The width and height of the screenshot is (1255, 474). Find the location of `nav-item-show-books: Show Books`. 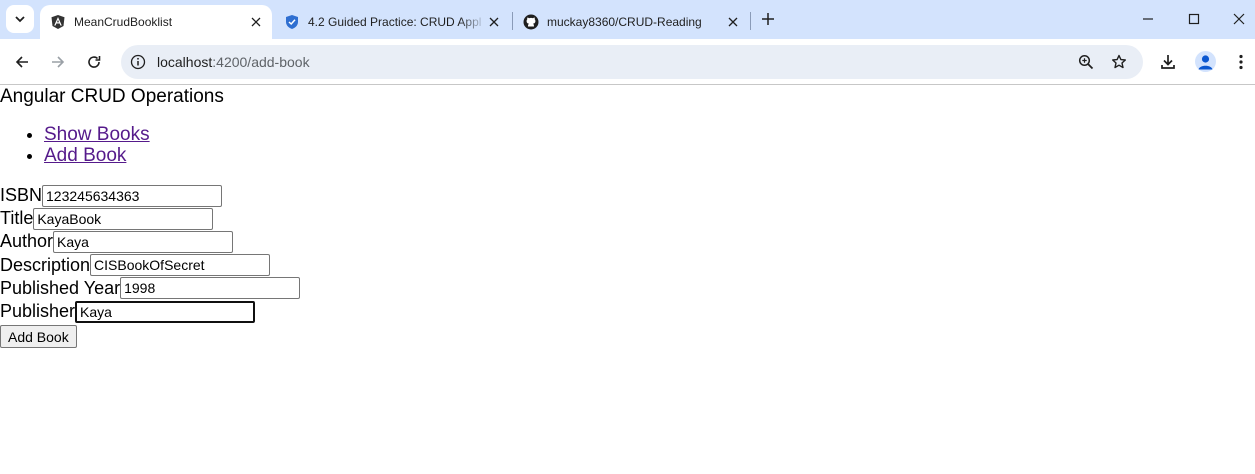

nav-item-show-books: Show Books is located at coordinates (97, 134).